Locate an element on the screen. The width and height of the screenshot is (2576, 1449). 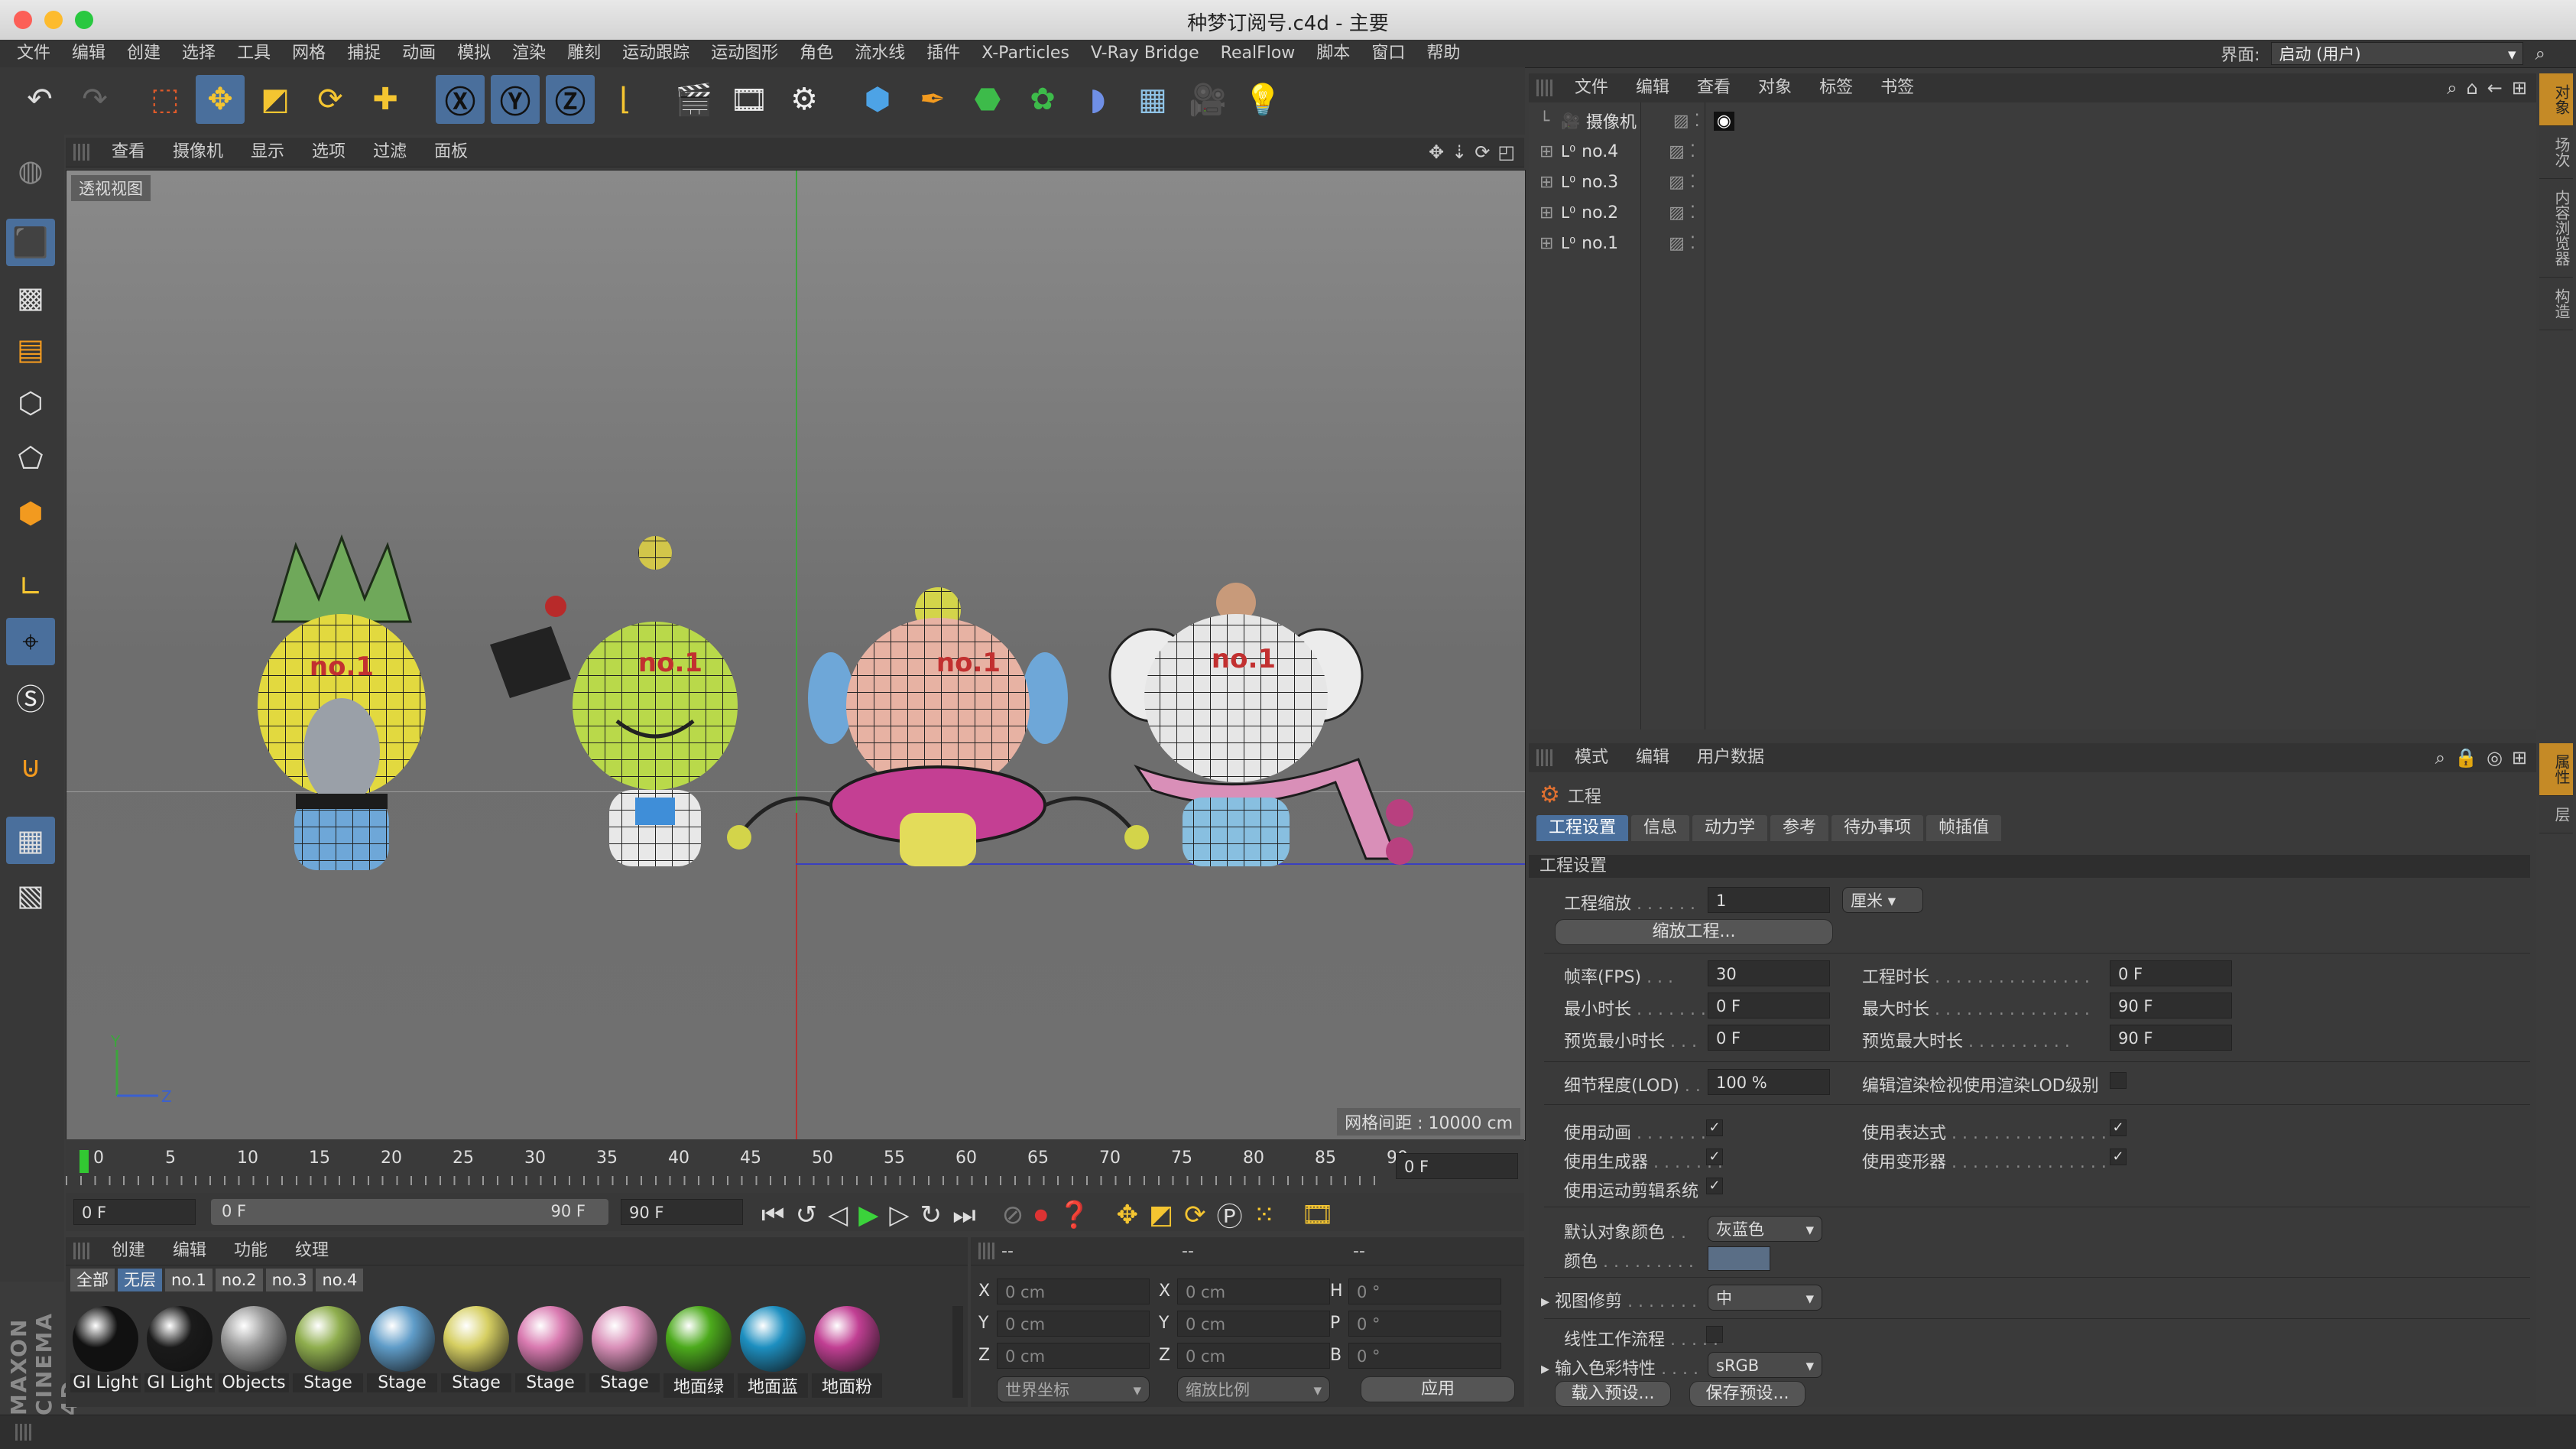
side-tab: 层 is located at coordinates (2556, 814).